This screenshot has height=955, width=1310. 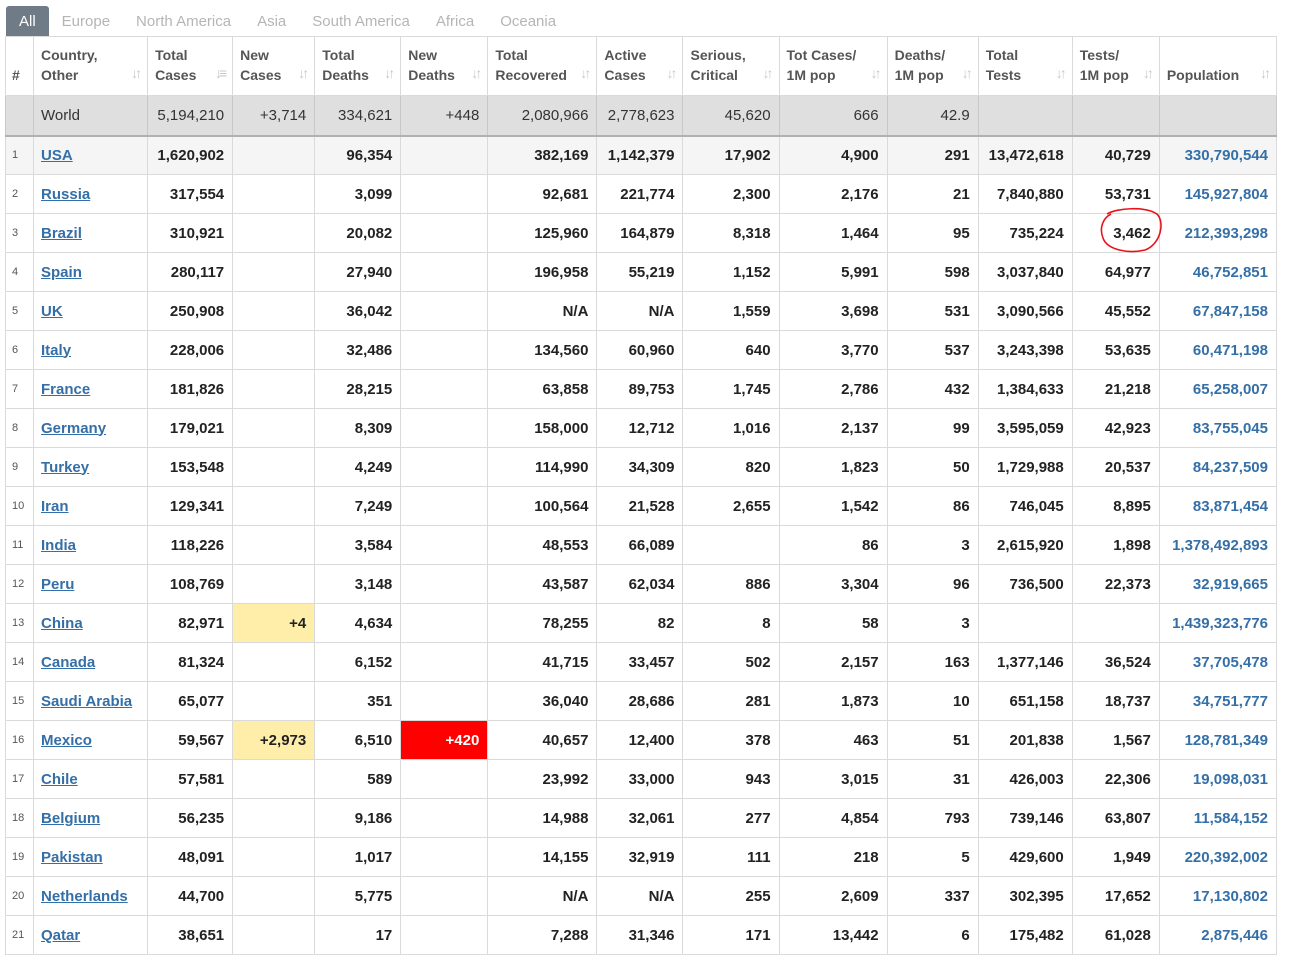 I want to click on rank-cell: 7, so click(x=19, y=389).